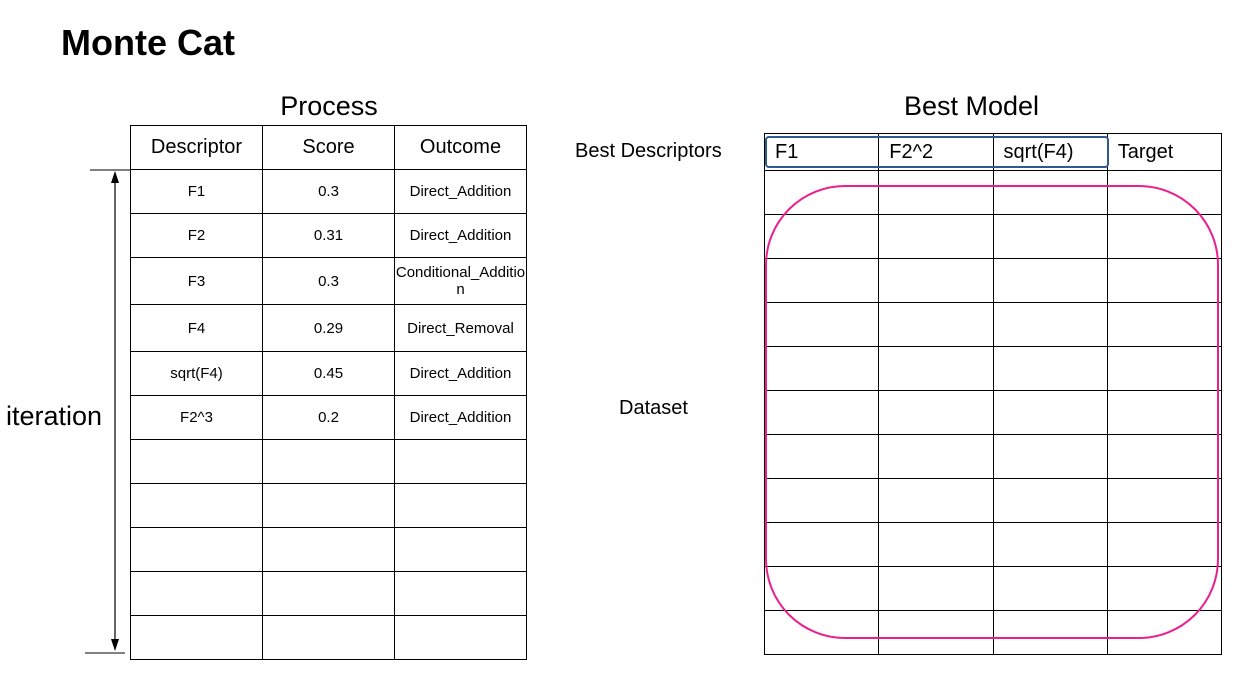 The image size is (1239, 680). What do you see at coordinates (1050, 152) in the screenshot?
I see `descriptor-column-header: sqrt(F4)` at bounding box center [1050, 152].